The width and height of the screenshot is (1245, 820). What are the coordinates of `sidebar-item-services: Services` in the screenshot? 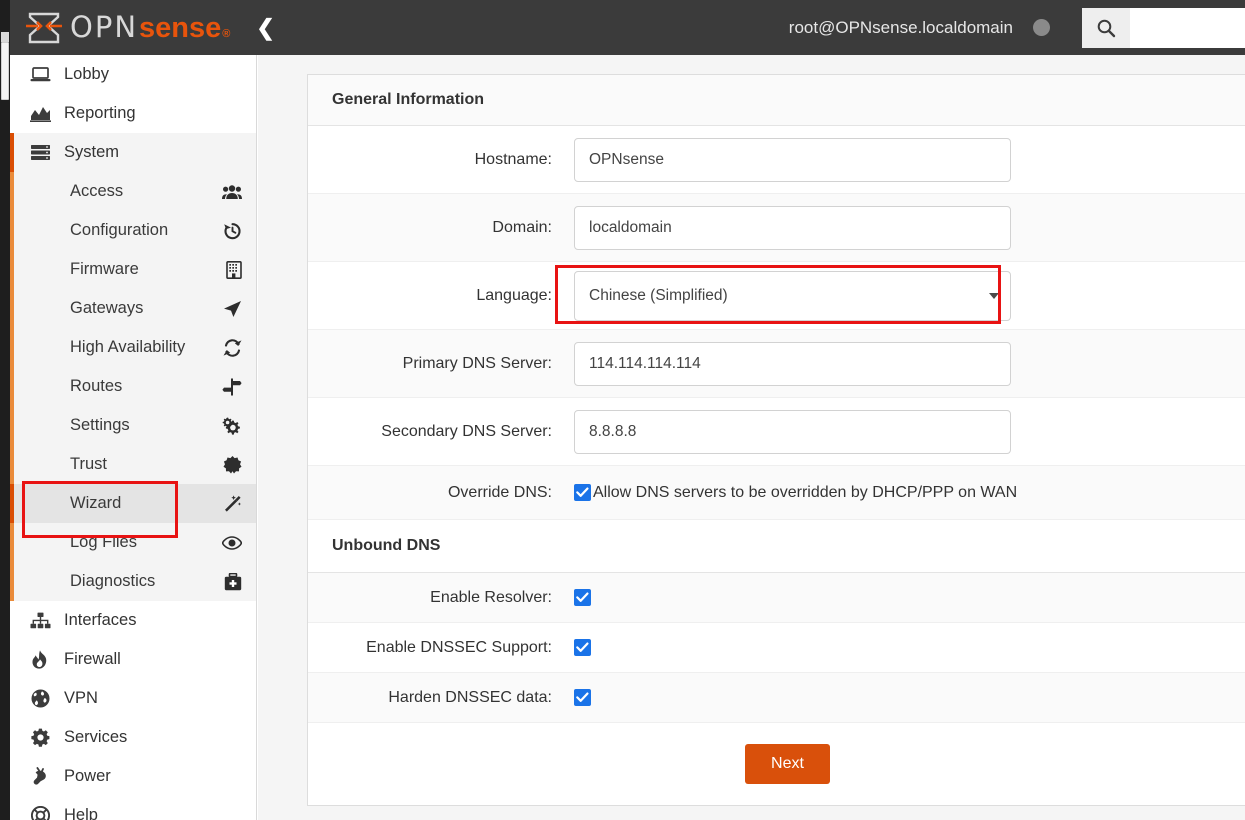 It's located at (133, 737).